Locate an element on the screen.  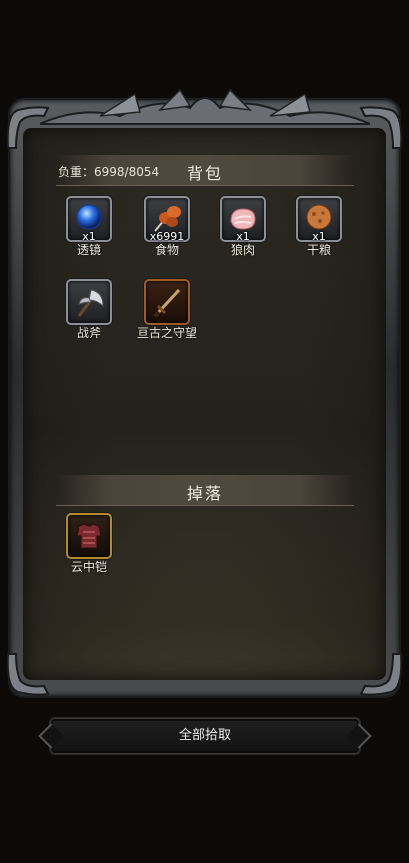
inventory-item-eternal-watch: 亘古之守望 is located at coordinates (167, 310).